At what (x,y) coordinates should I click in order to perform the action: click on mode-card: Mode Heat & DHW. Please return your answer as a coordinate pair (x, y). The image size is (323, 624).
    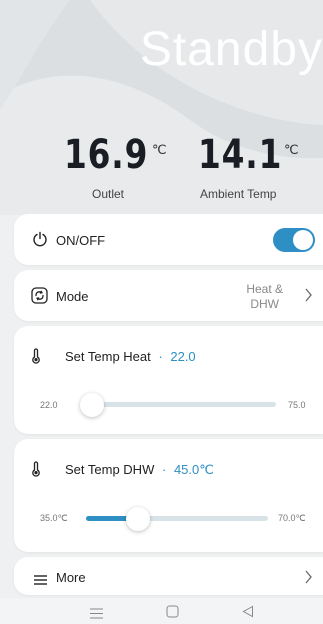
    Looking at the image, I should click on (168, 295).